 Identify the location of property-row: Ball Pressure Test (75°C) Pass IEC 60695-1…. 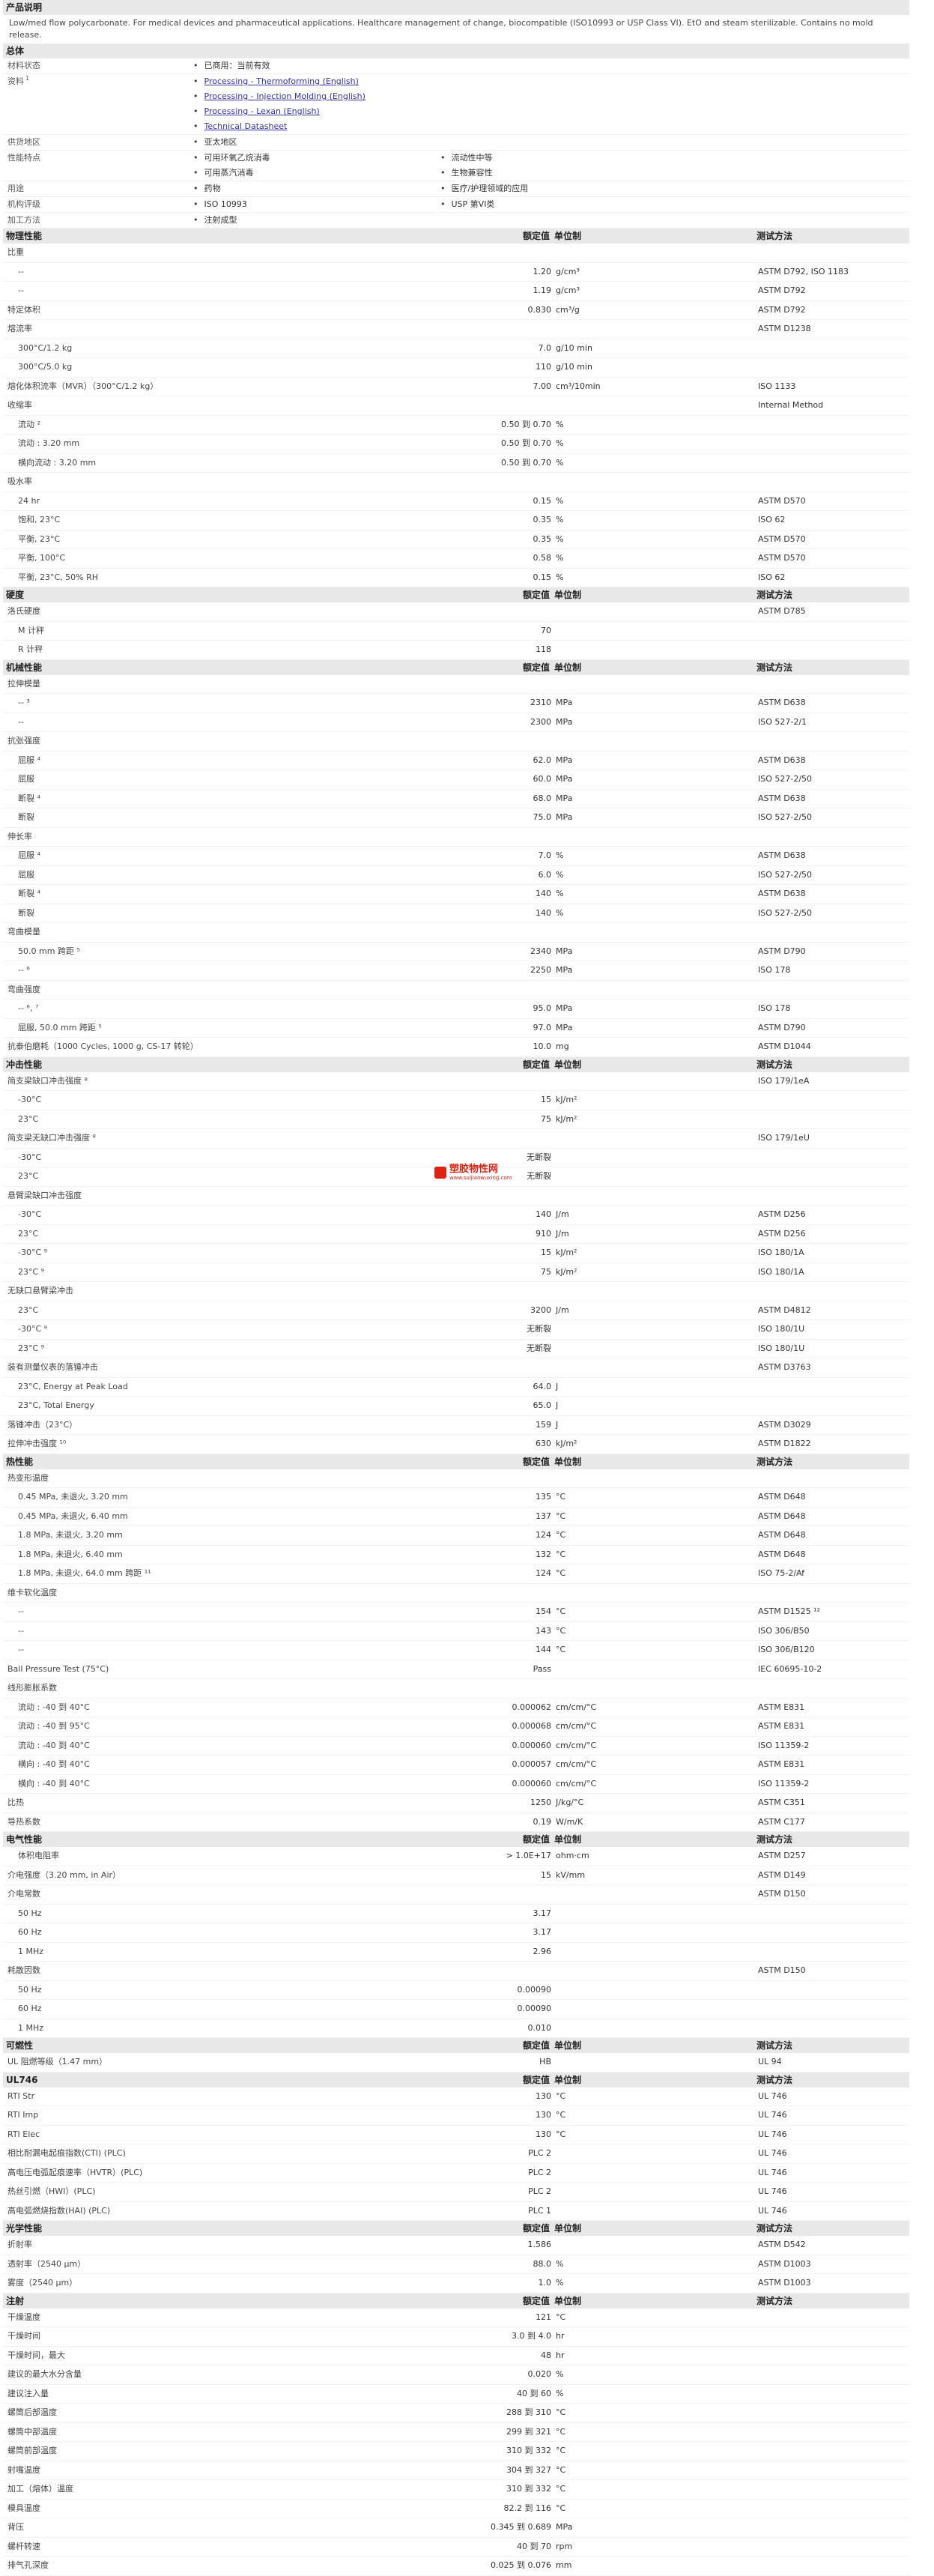
(456, 1669).